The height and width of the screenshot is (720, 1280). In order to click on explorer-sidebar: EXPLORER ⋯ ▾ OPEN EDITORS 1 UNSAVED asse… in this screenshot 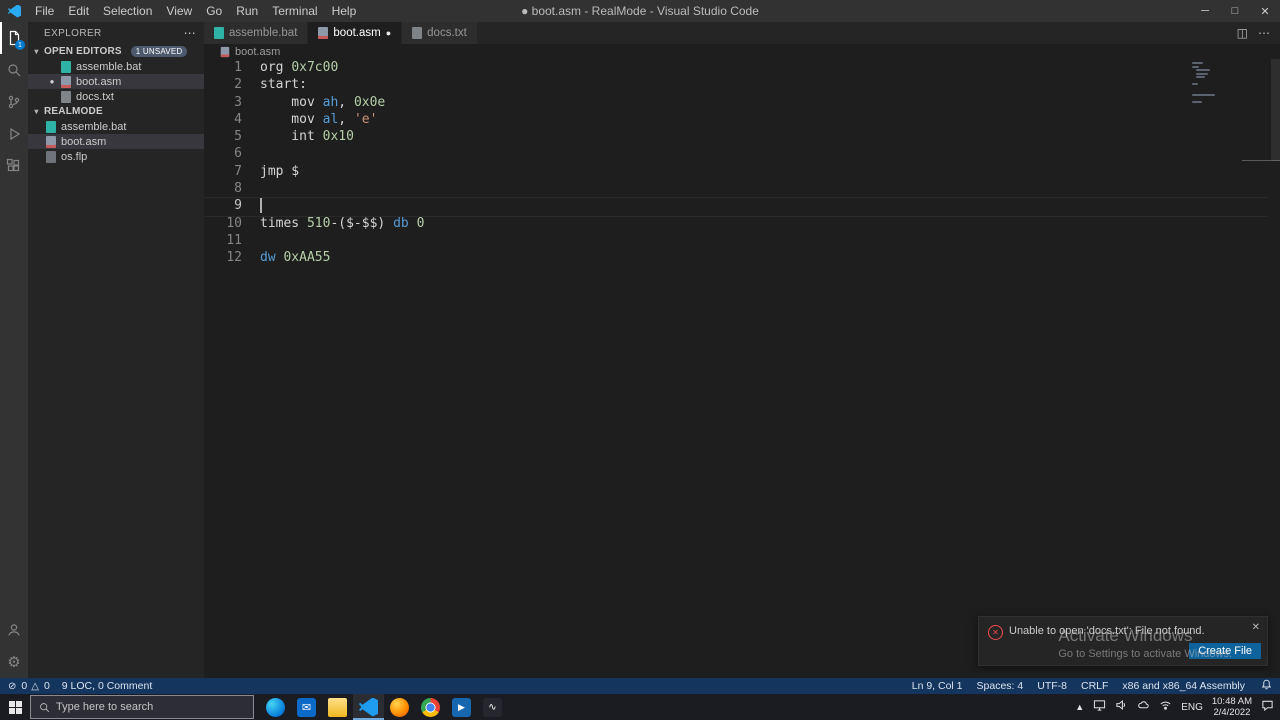, I will do `click(116, 350)`.